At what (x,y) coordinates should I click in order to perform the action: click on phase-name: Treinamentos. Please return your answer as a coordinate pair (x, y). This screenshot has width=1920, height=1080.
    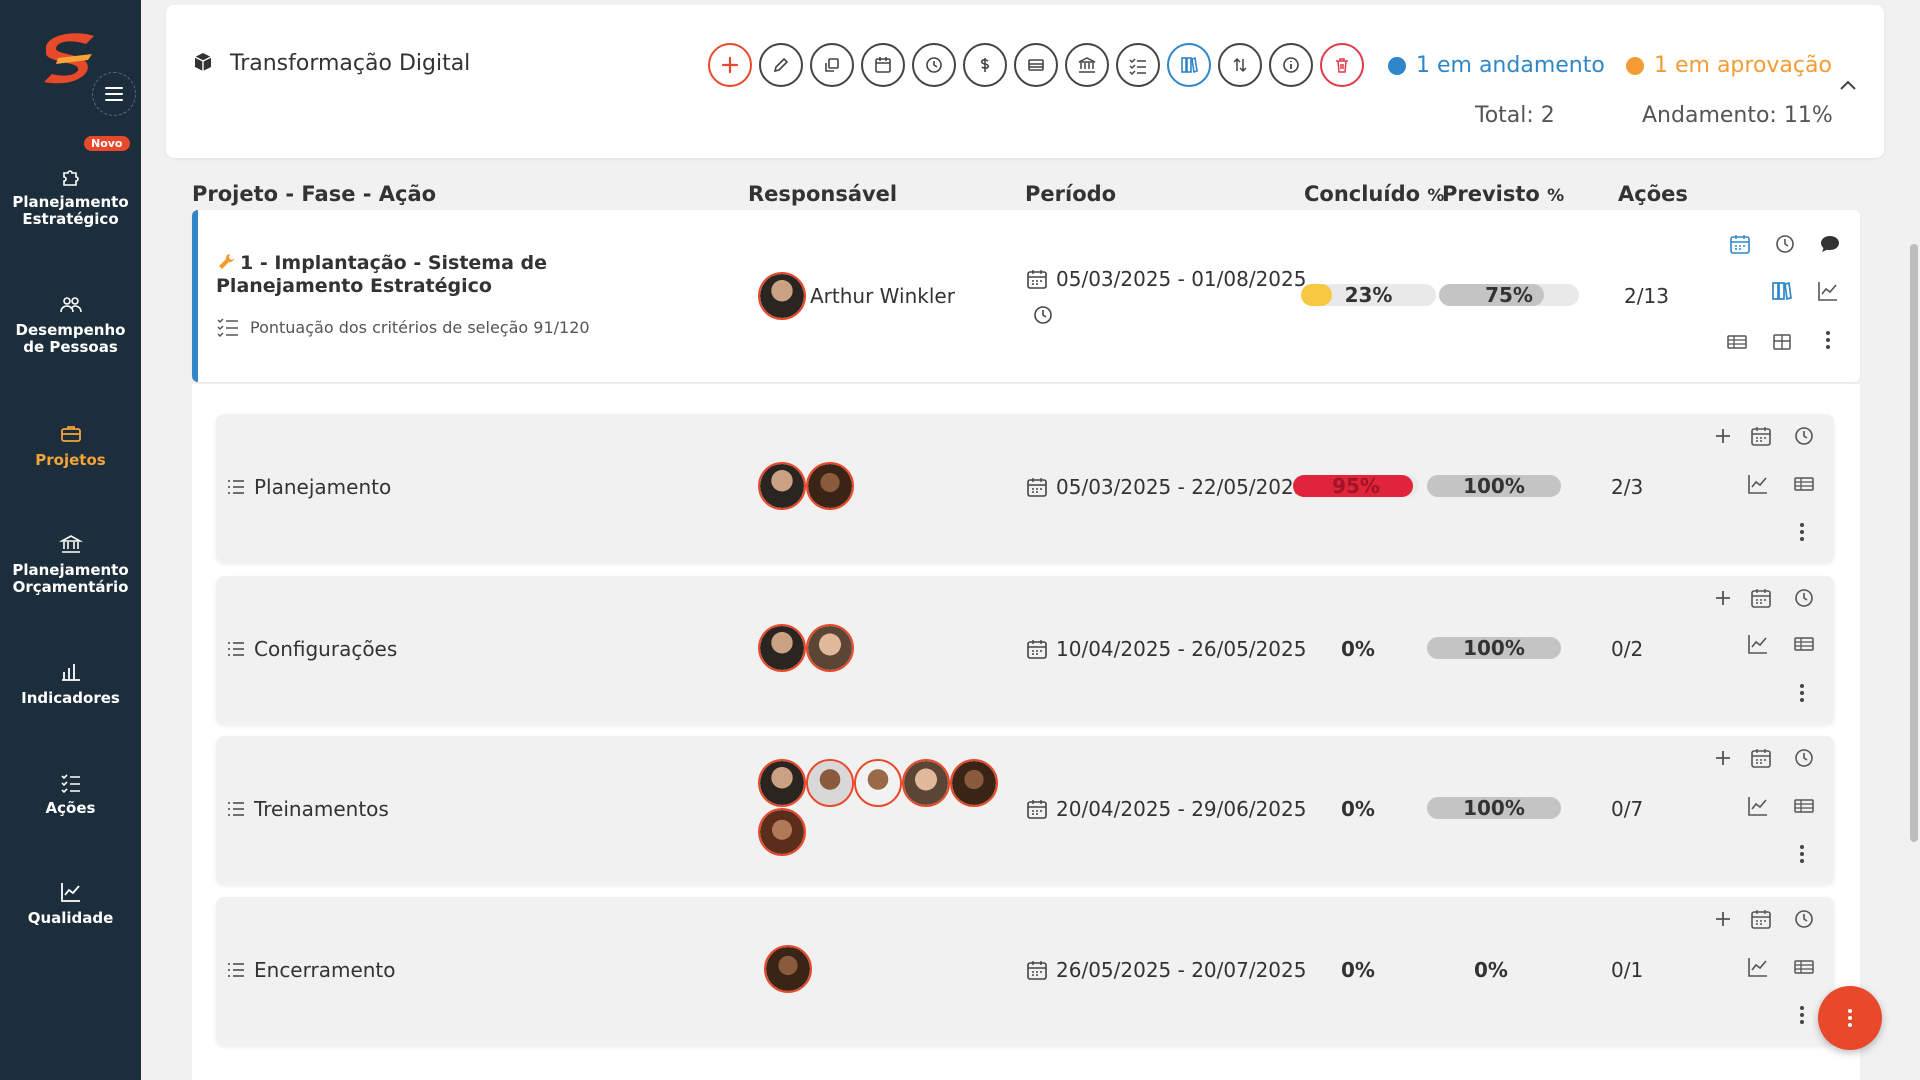
    Looking at the image, I should click on (307, 809).